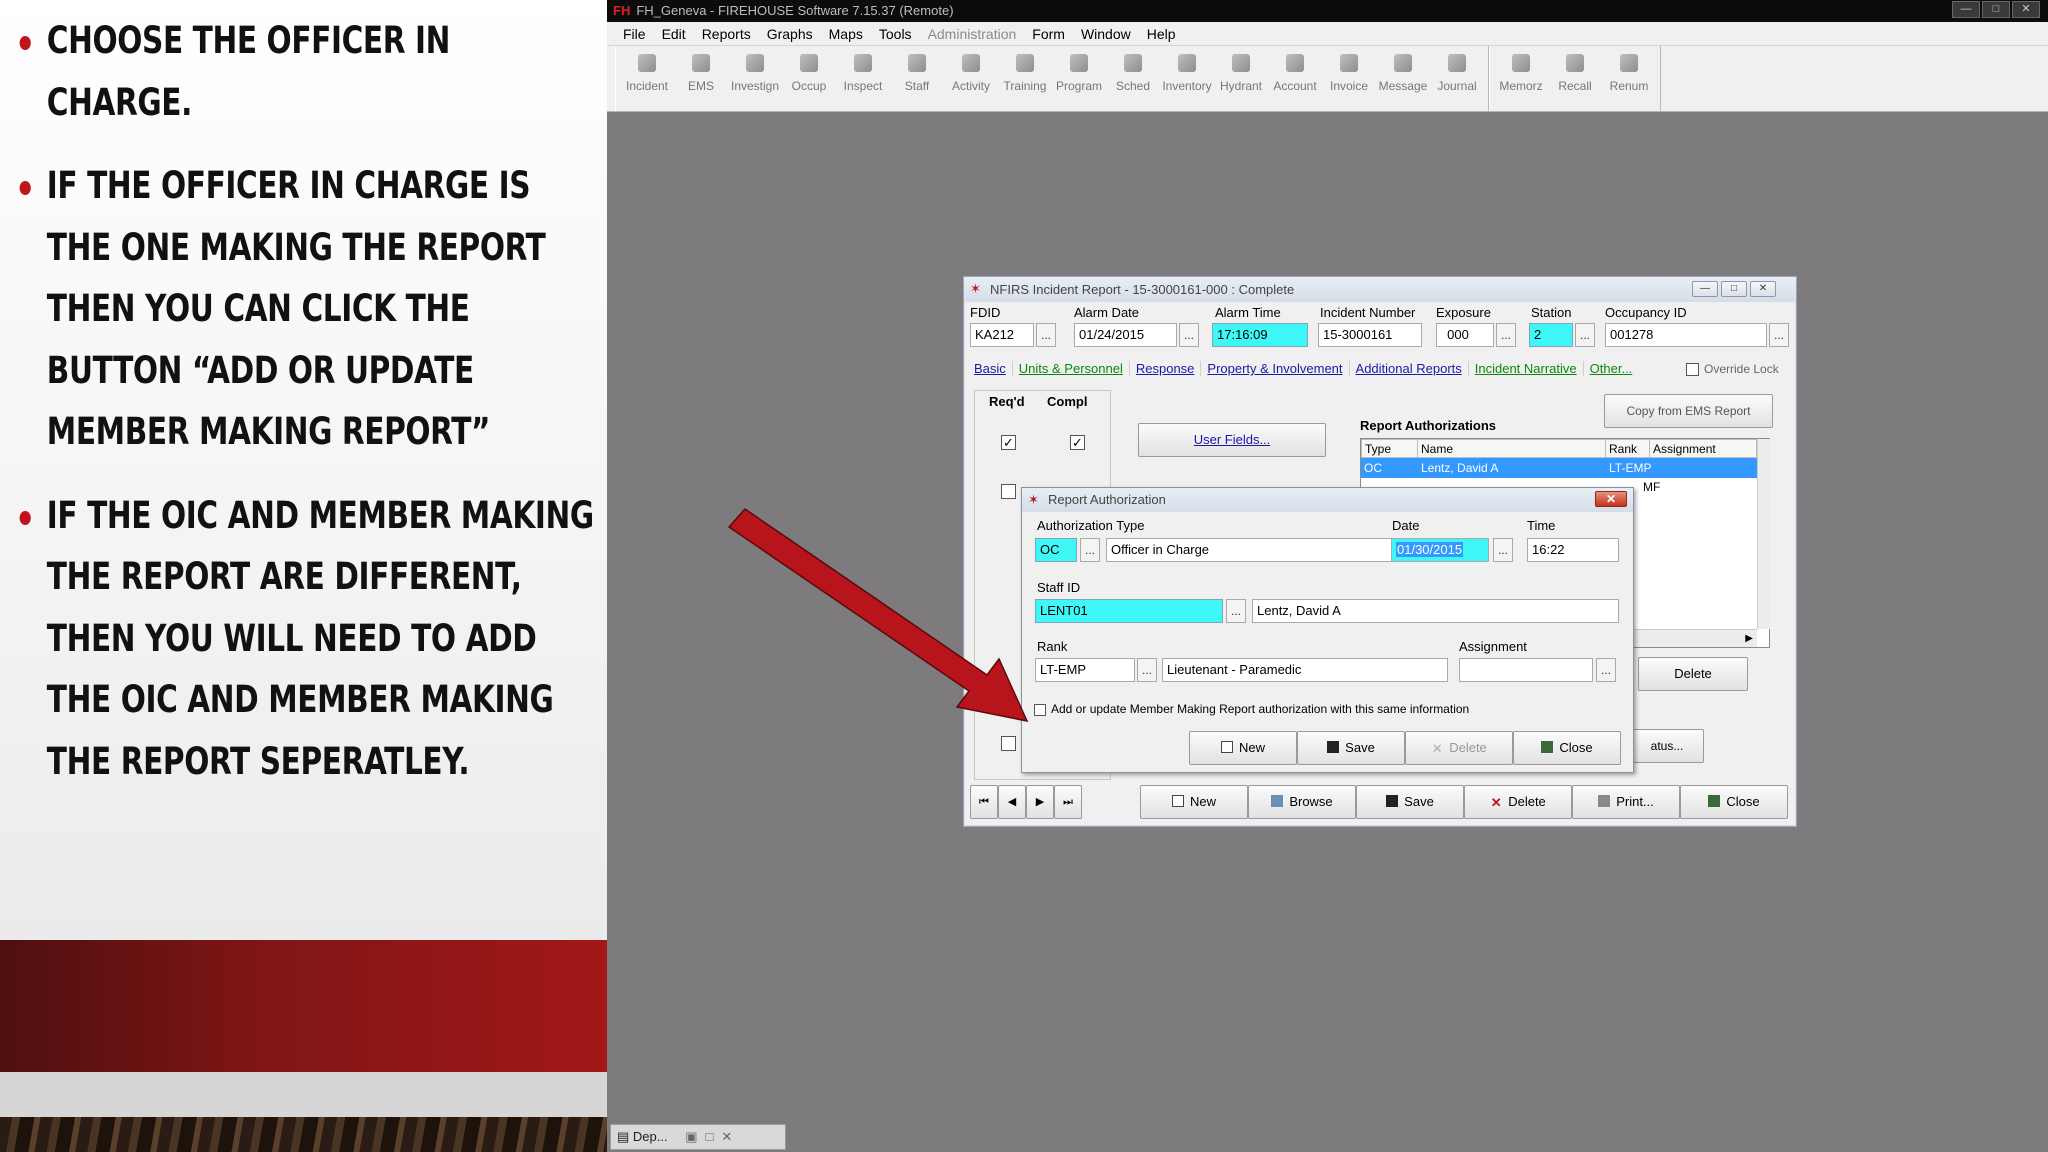  What do you see at coordinates (1390, 449) in the screenshot?
I see `grid-col-type: Type` at bounding box center [1390, 449].